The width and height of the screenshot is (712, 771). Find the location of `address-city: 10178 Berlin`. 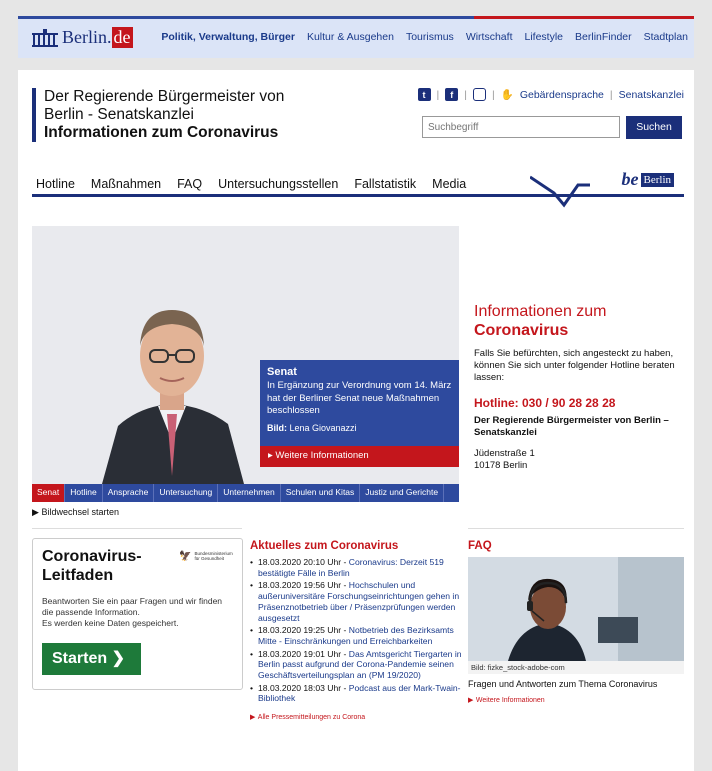

address-city: 10178 Berlin is located at coordinates (501, 465).